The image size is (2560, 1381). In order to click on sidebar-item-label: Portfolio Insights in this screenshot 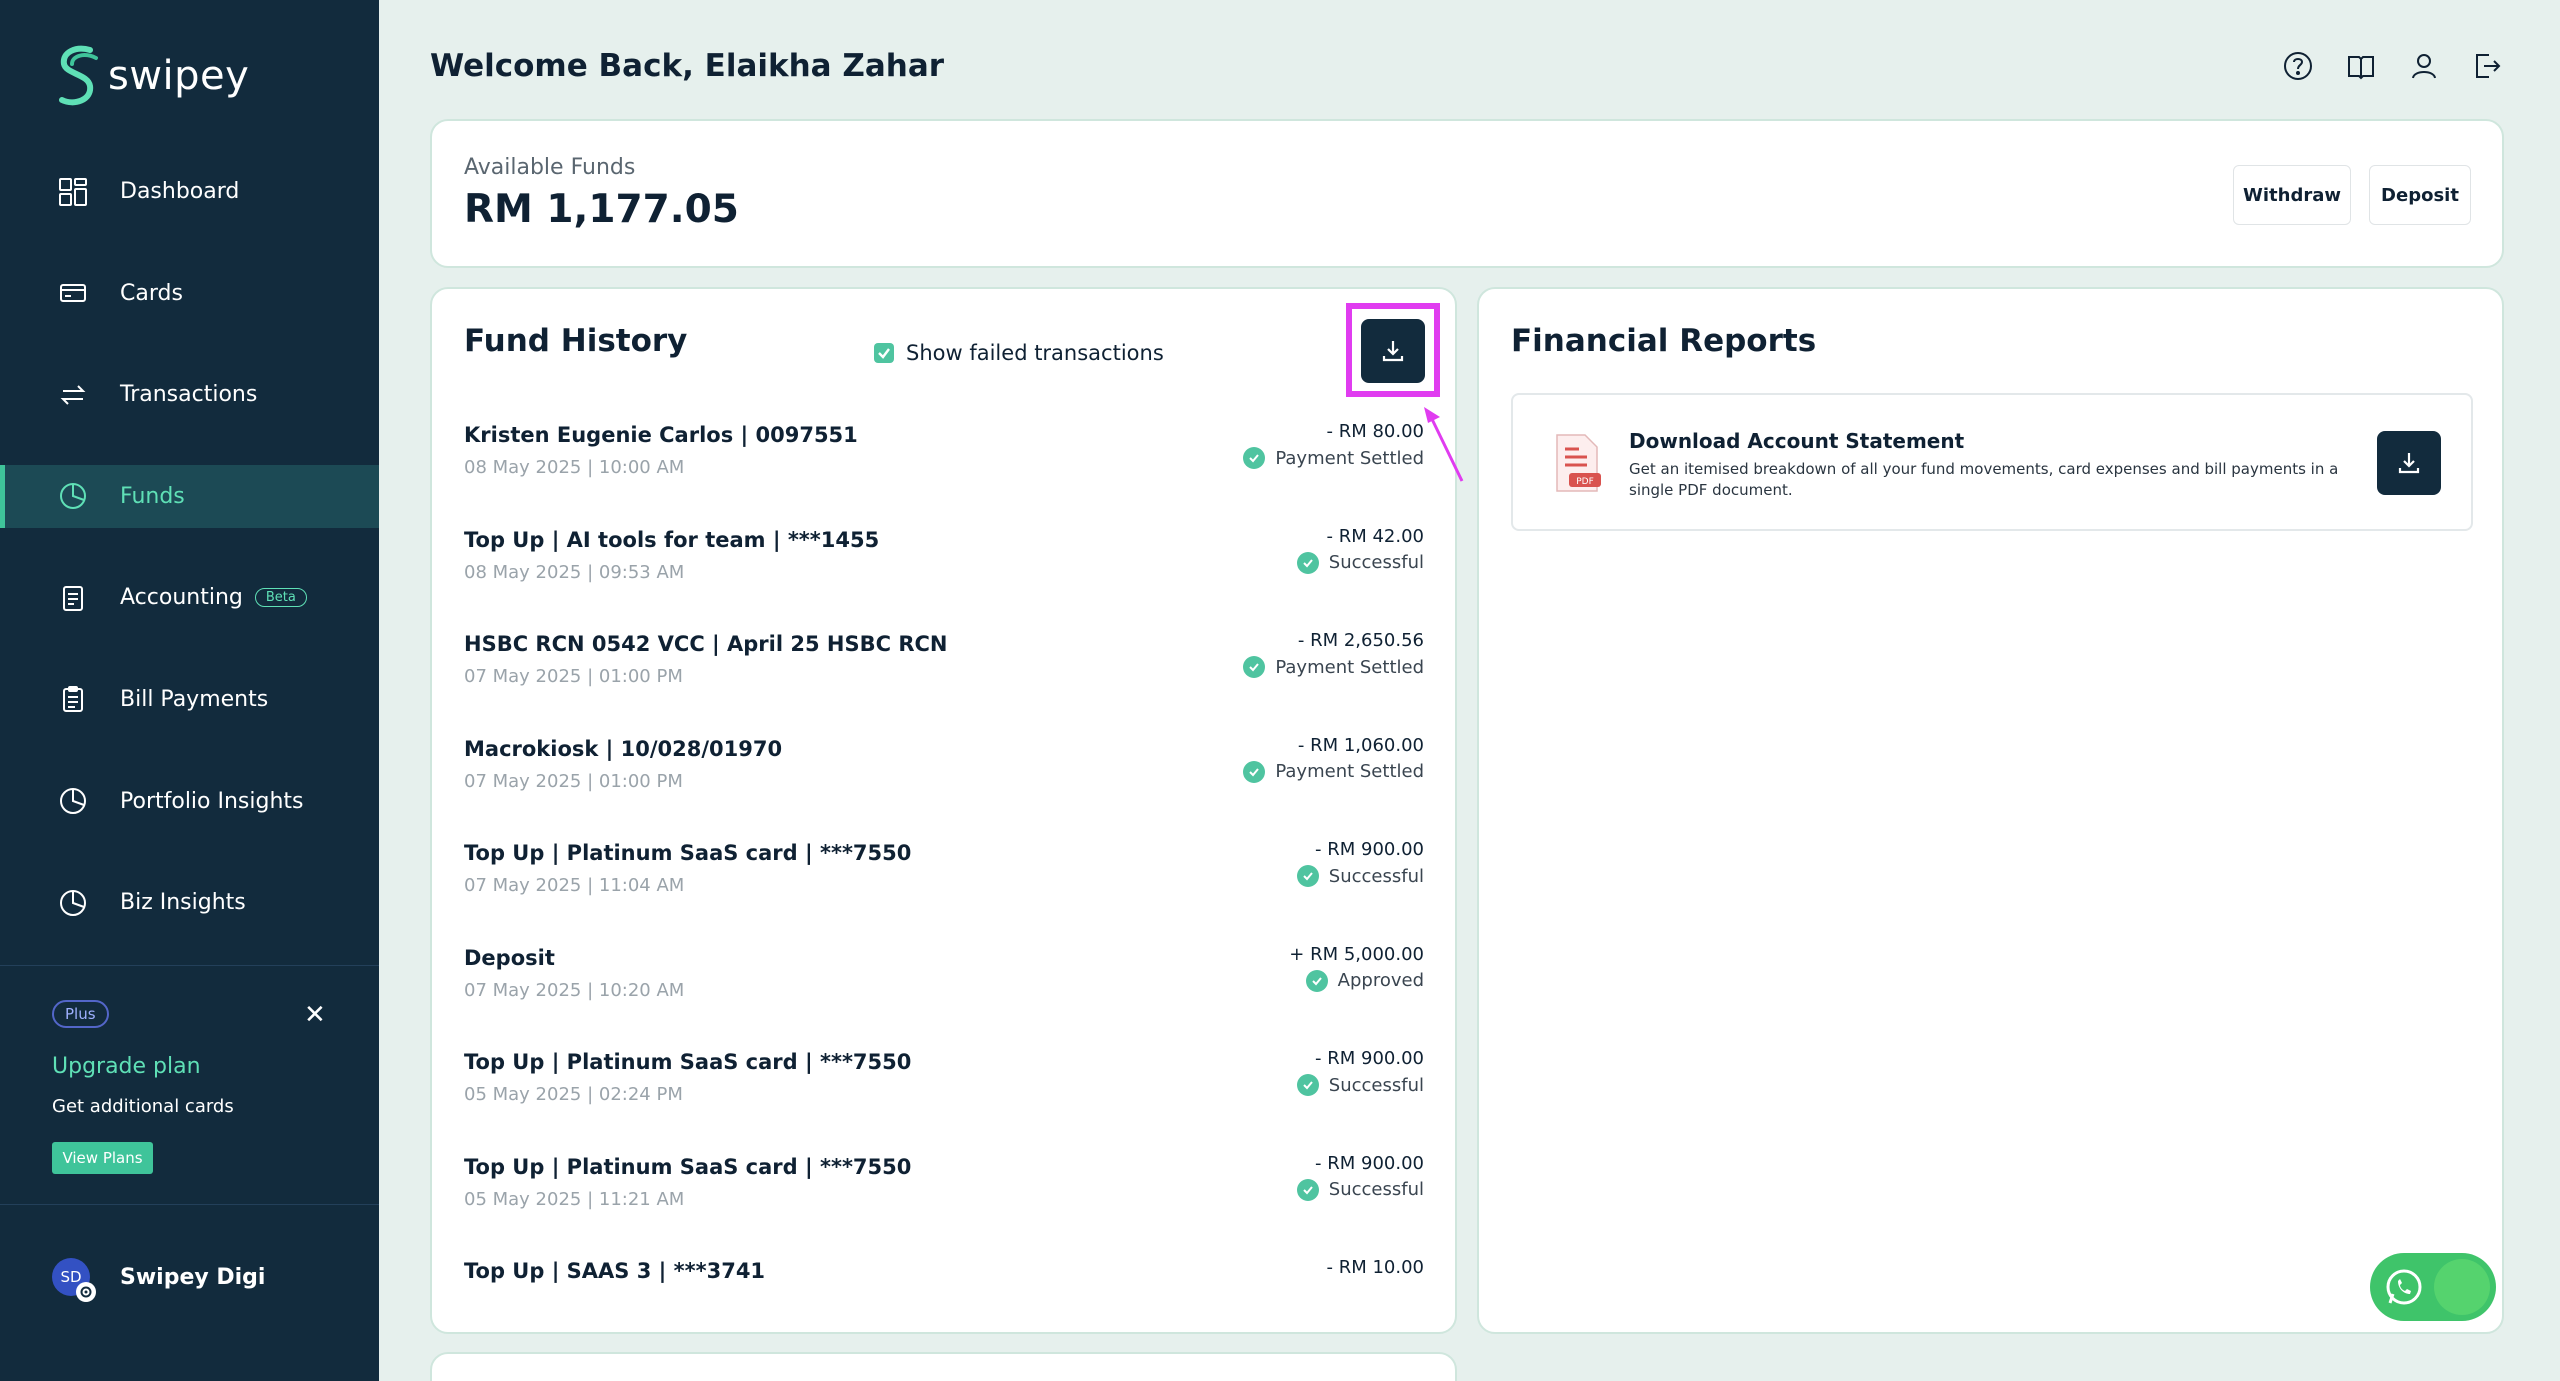, I will do `click(212, 801)`.